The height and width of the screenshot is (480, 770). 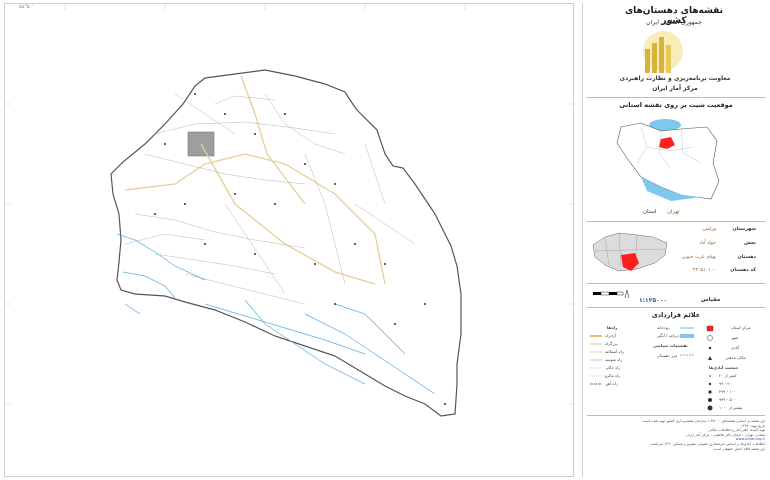 I want to click on row-value-county: ورامین, so click(x=709, y=229).